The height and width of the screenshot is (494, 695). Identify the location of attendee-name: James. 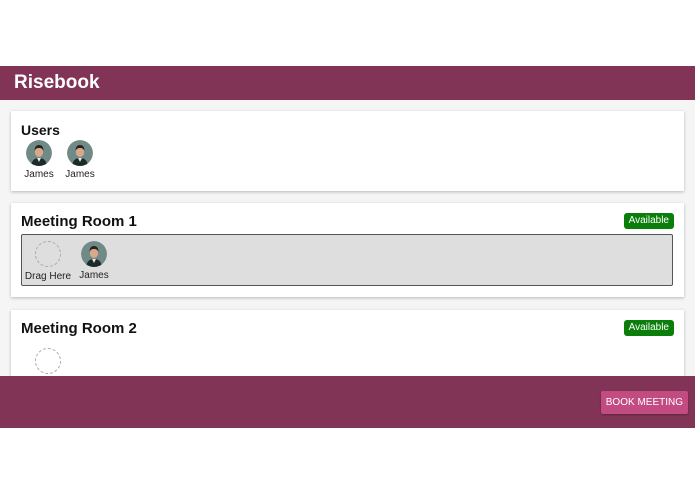
(94, 275).